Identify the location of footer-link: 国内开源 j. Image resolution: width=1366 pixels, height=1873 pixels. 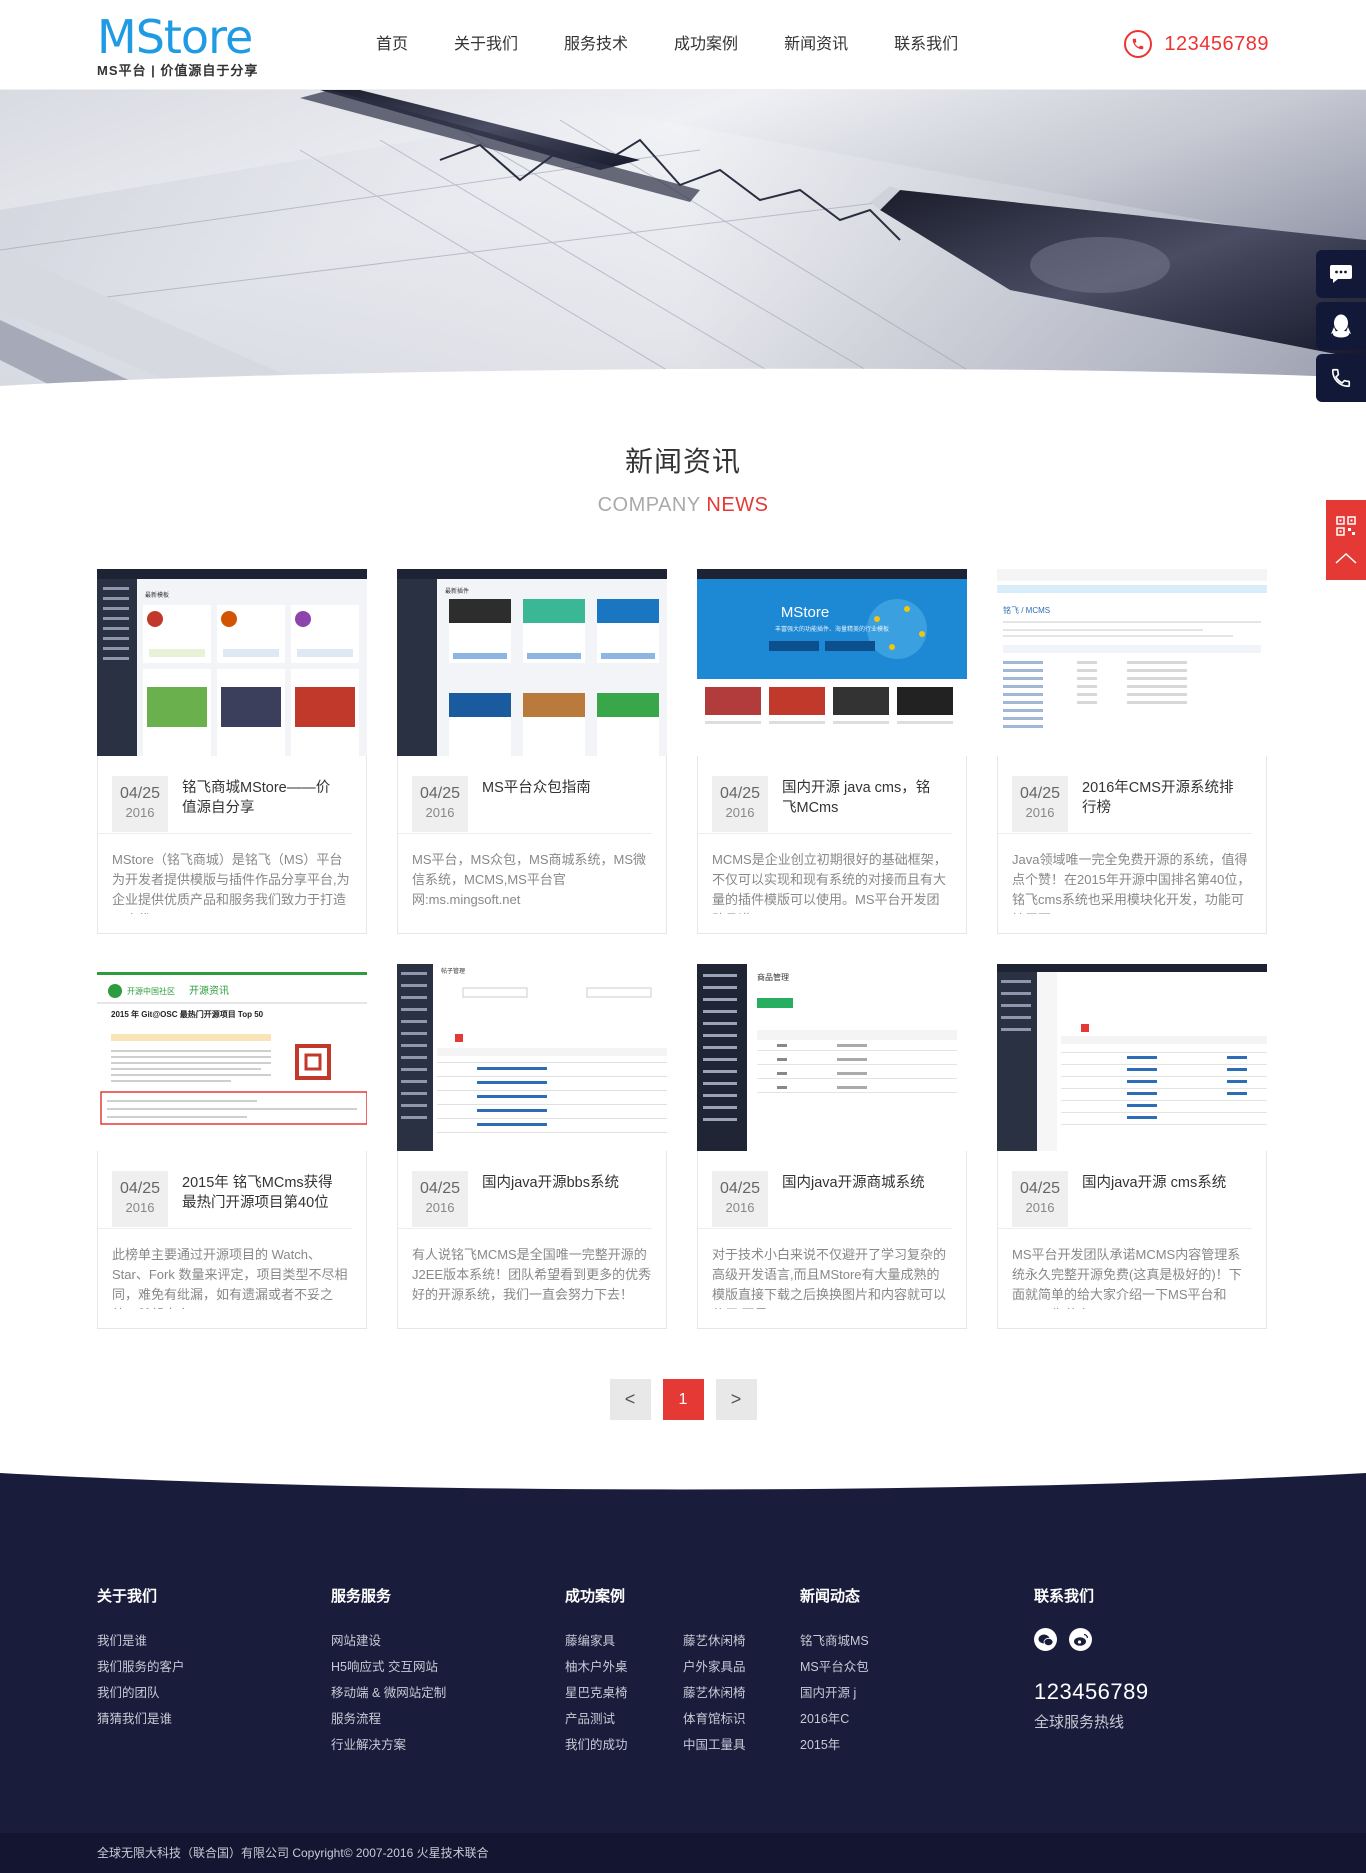
(834, 1693).